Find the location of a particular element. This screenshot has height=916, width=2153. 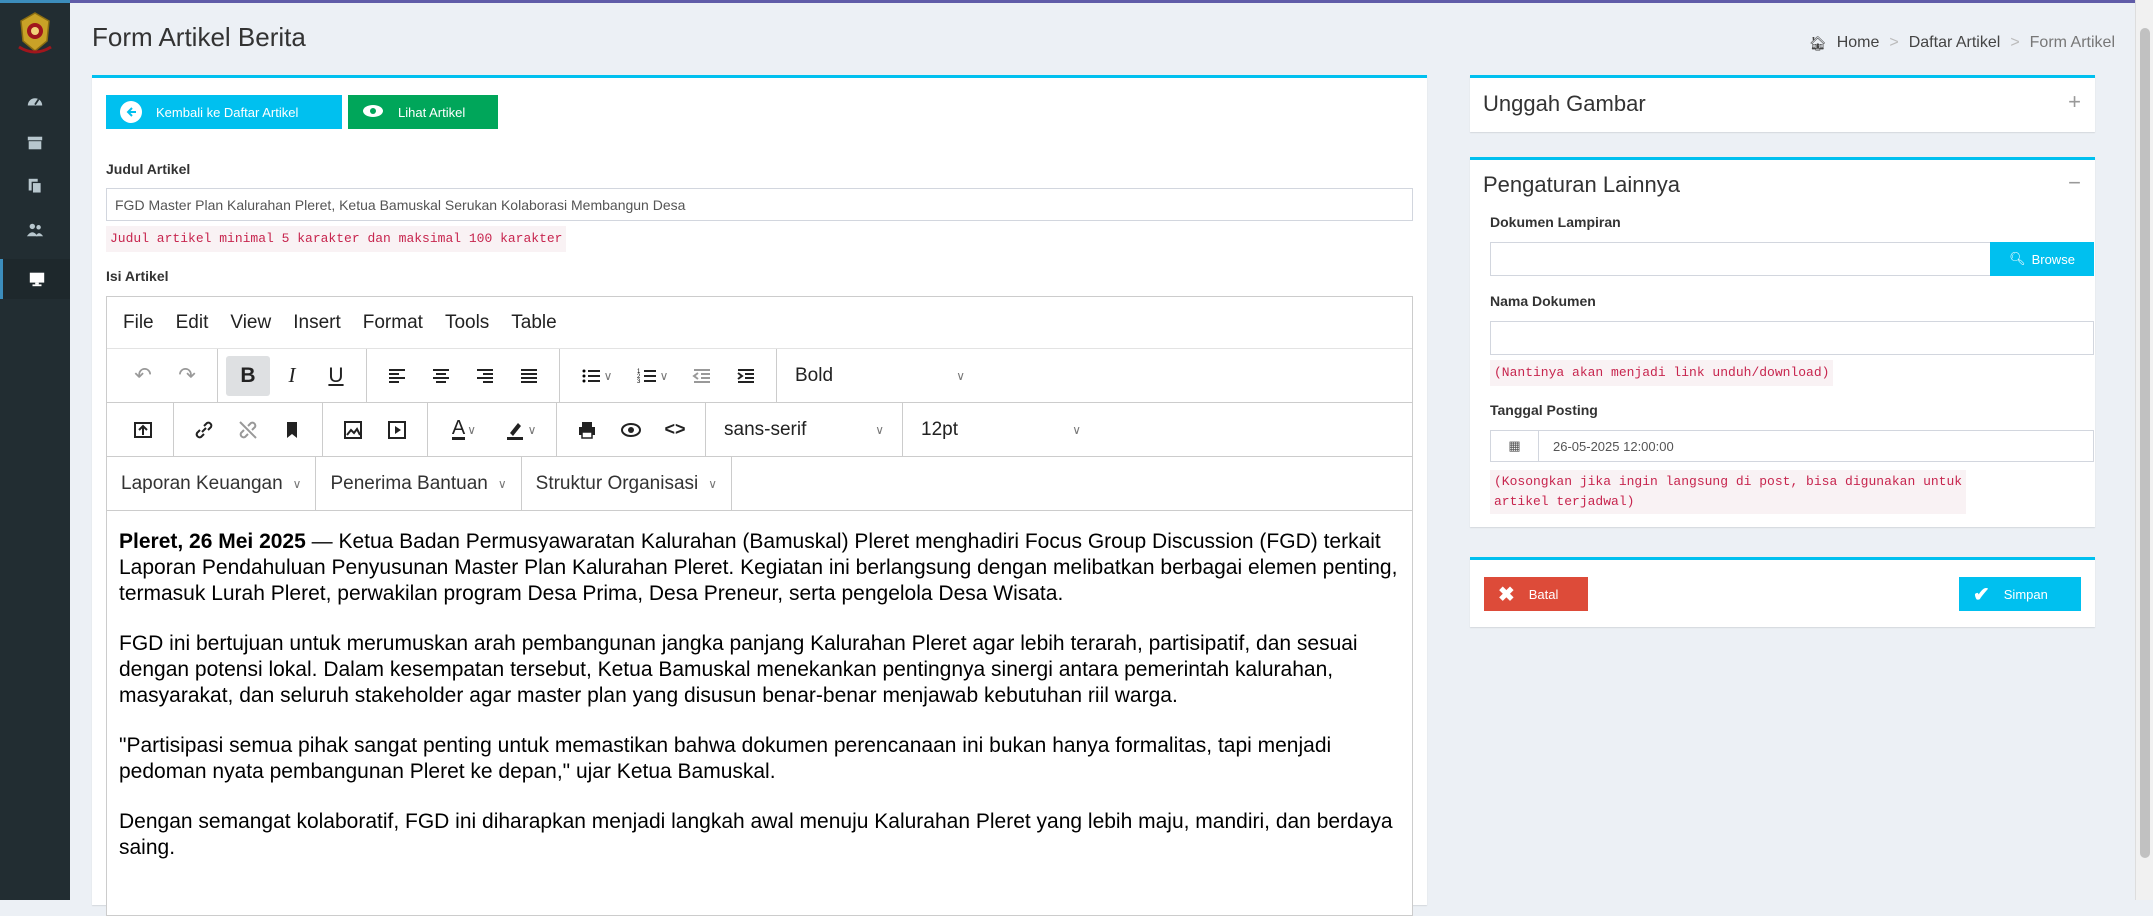

align-group is located at coordinates (463, 375).